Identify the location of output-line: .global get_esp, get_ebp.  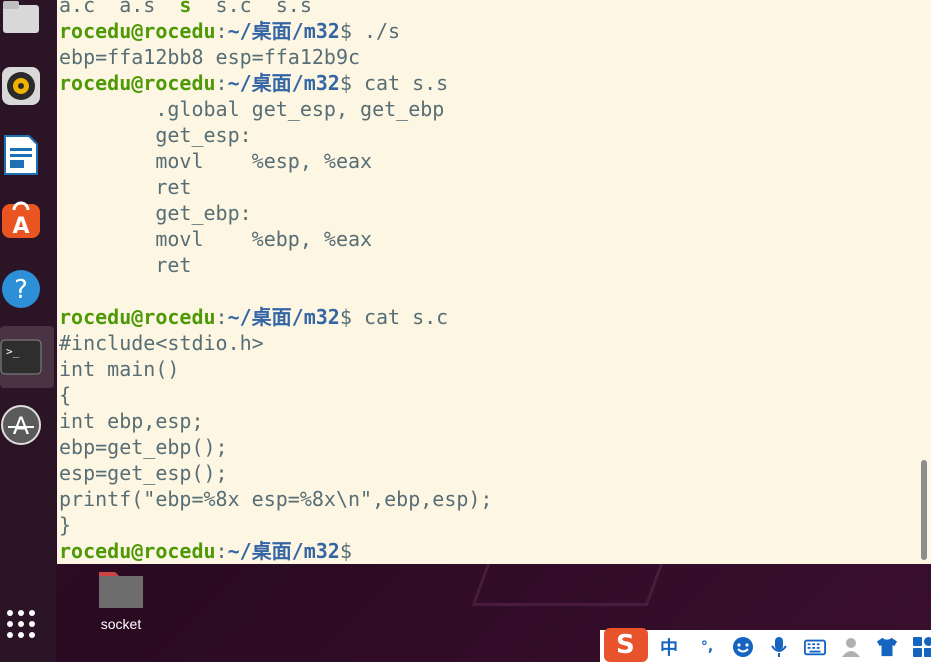
(252, 109).